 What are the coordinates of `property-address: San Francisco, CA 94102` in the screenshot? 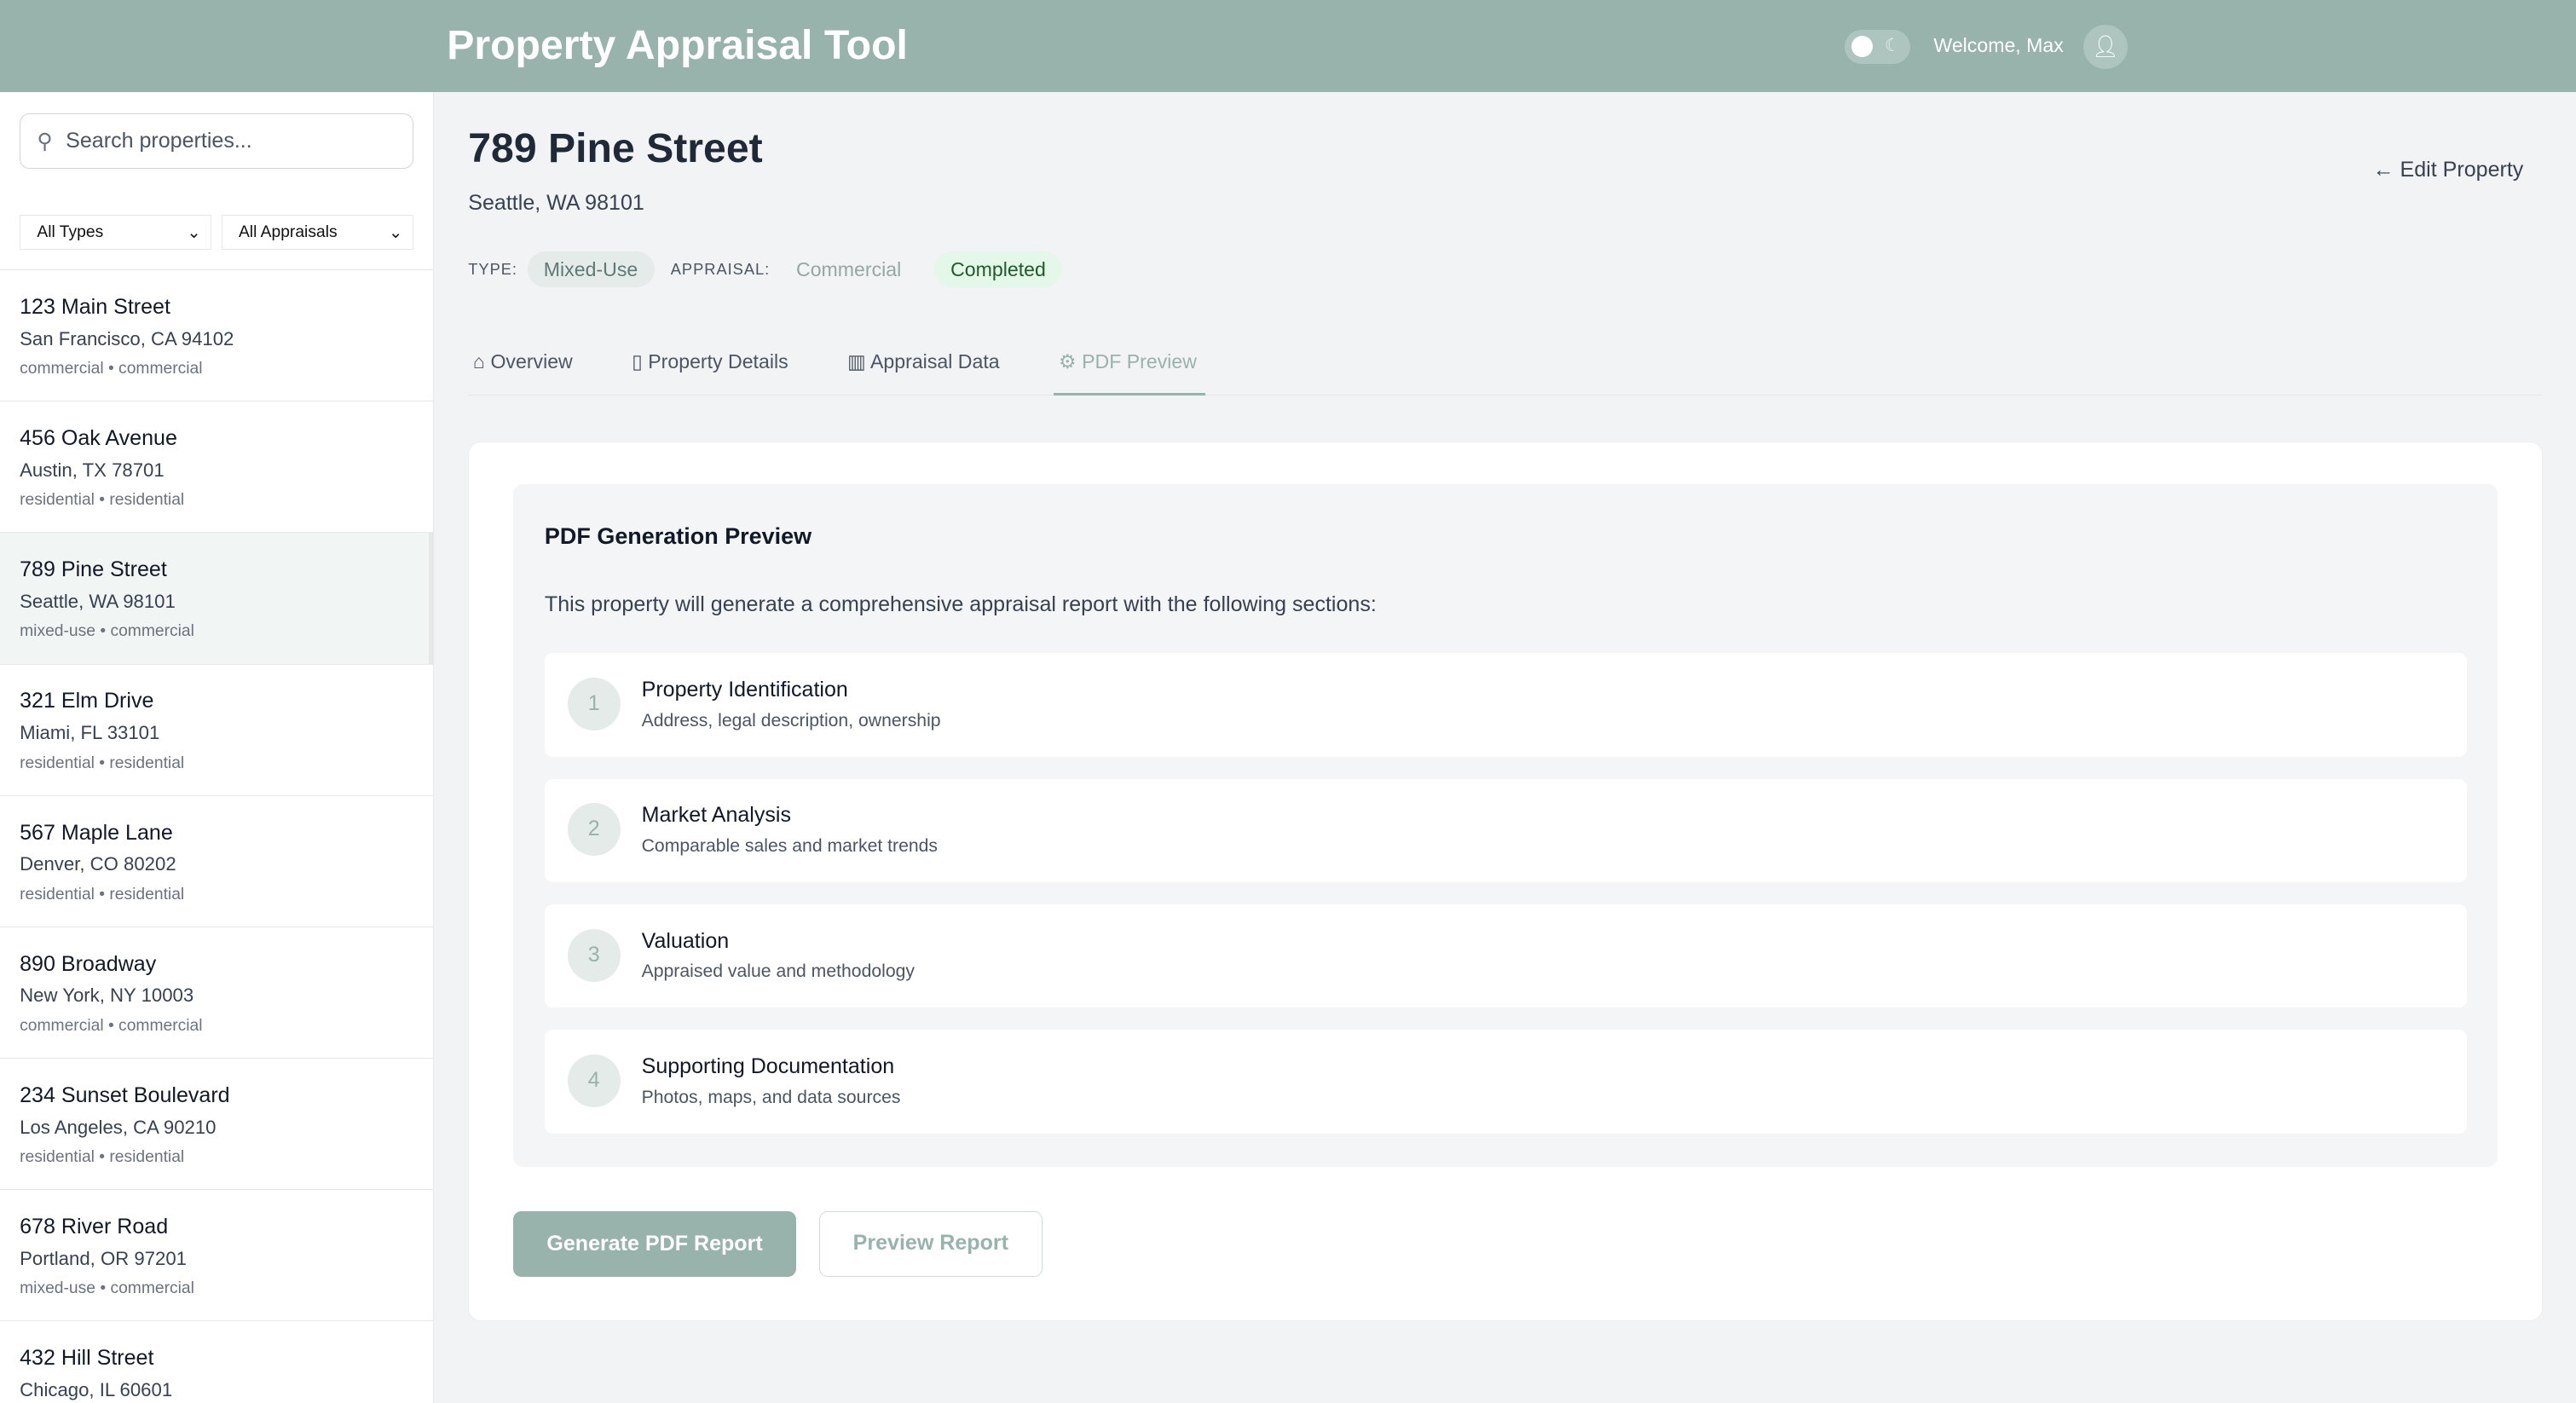 It's located at (127, 338).